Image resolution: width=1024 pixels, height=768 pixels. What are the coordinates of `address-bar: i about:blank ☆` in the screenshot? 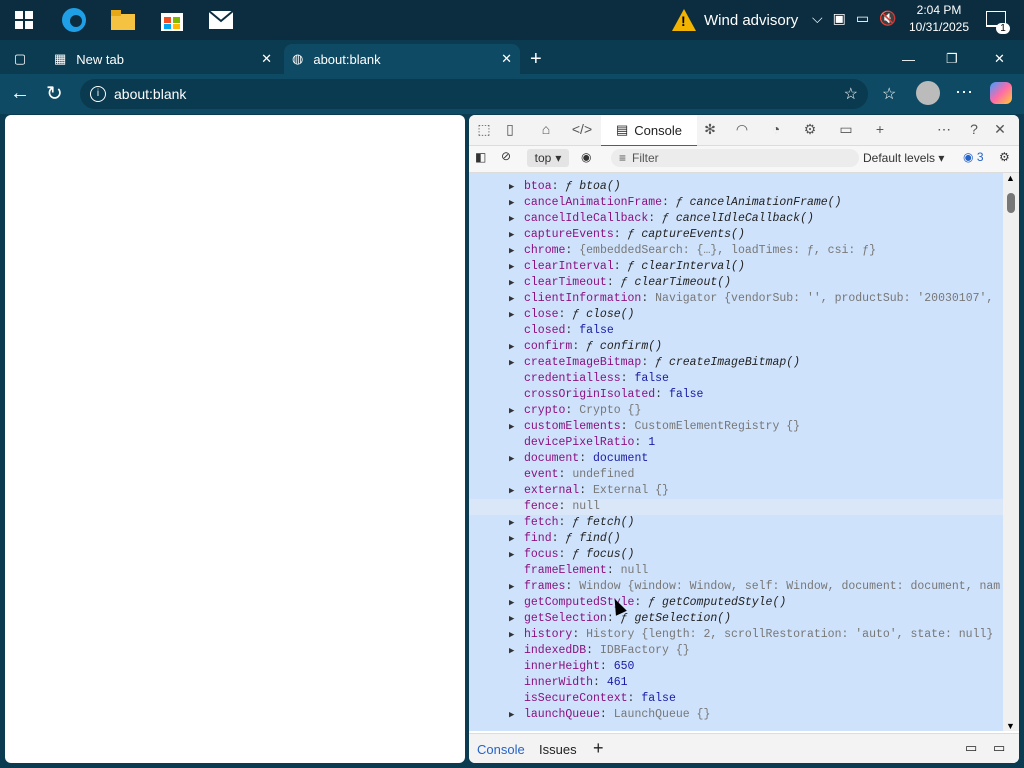 It's located at (474, 94).